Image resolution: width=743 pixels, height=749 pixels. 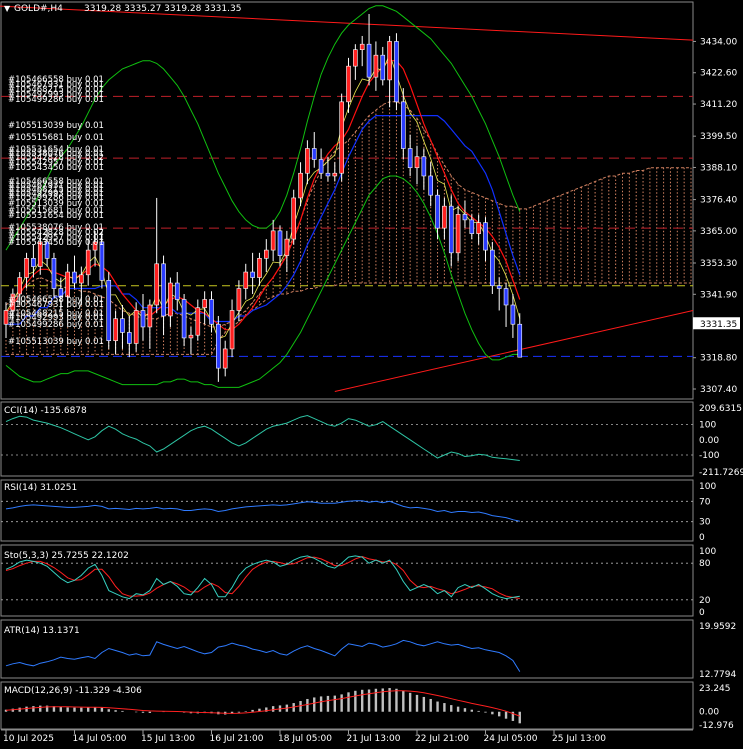 What do you see at coordinates (702, 613) in the screenshot?
I see `stochastic-scale-label: 0` at bounding box center [702, 613].